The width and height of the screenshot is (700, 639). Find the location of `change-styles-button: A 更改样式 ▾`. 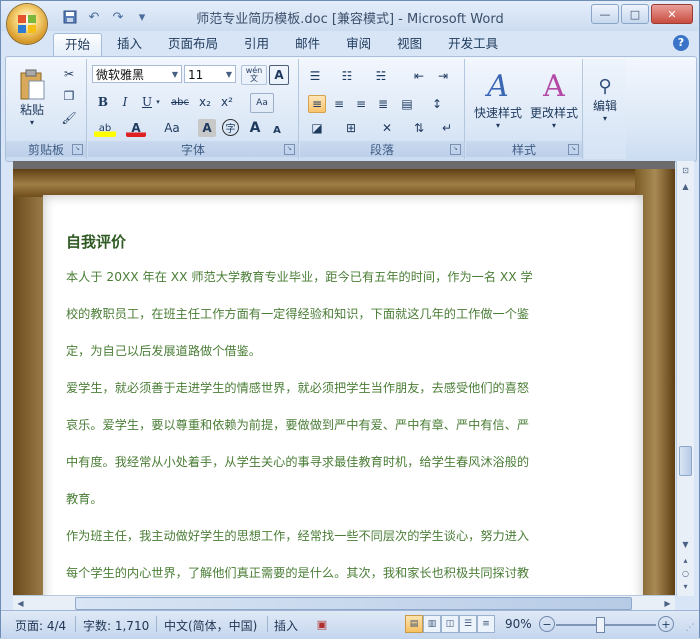

change-styles-button: A 更改样式 ▾ is located at coordinates (554, 99).